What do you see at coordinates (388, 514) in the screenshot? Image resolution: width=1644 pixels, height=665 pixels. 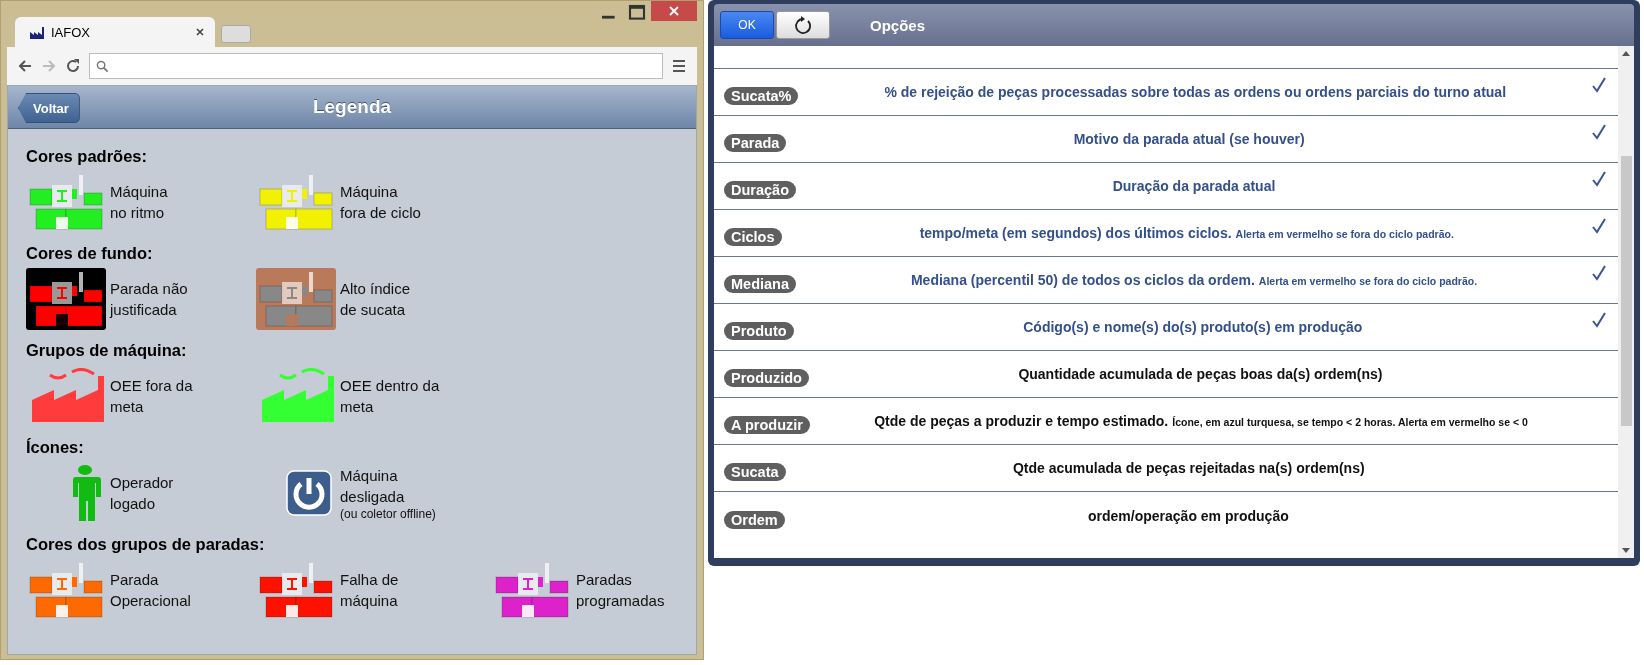 I see `legend-note: (ou coletor offline)` at bounding box center [388, 514].